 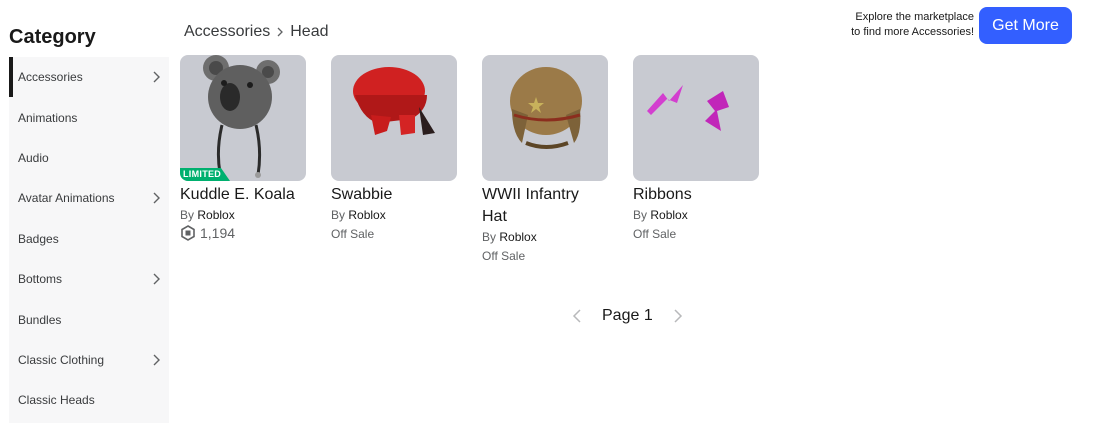 What do you see at coordinates (48, 117) in the screenshot?
I see `sidebar-item-label: Animations` at bounding box center [48, 117].